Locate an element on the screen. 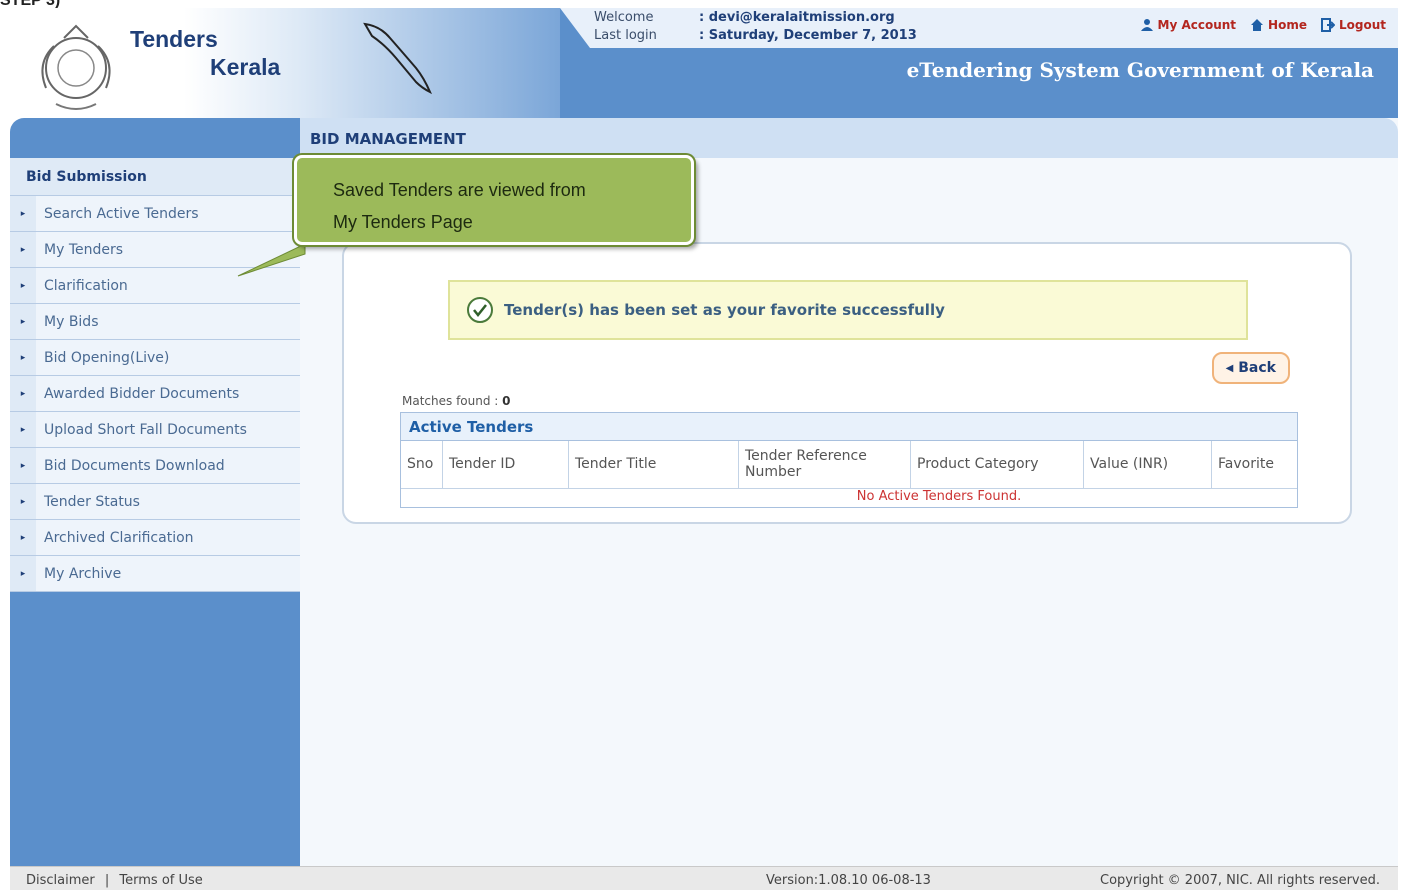  logo-title-kerala: Kerala is located at coordinates (245, 67).